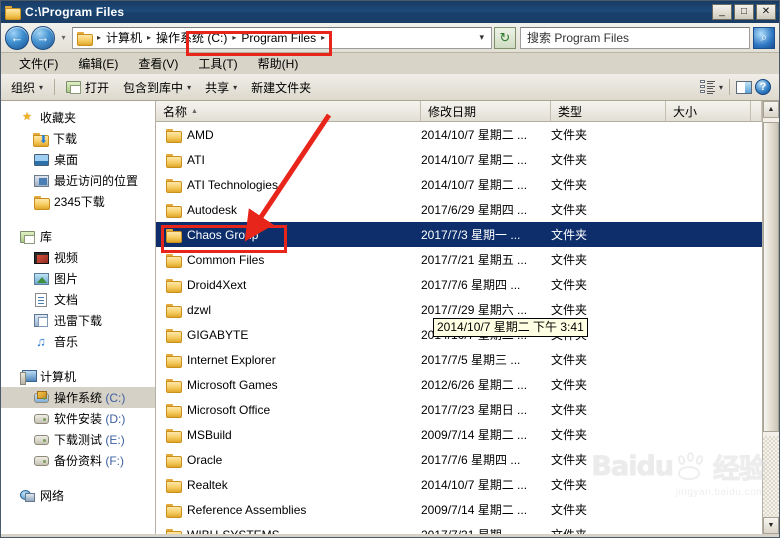  What do you see at coordinates (78, 341) in the screenshot?
I see `sidebar-item-music: ♫ 音乐` at bounding box center [78, 341].